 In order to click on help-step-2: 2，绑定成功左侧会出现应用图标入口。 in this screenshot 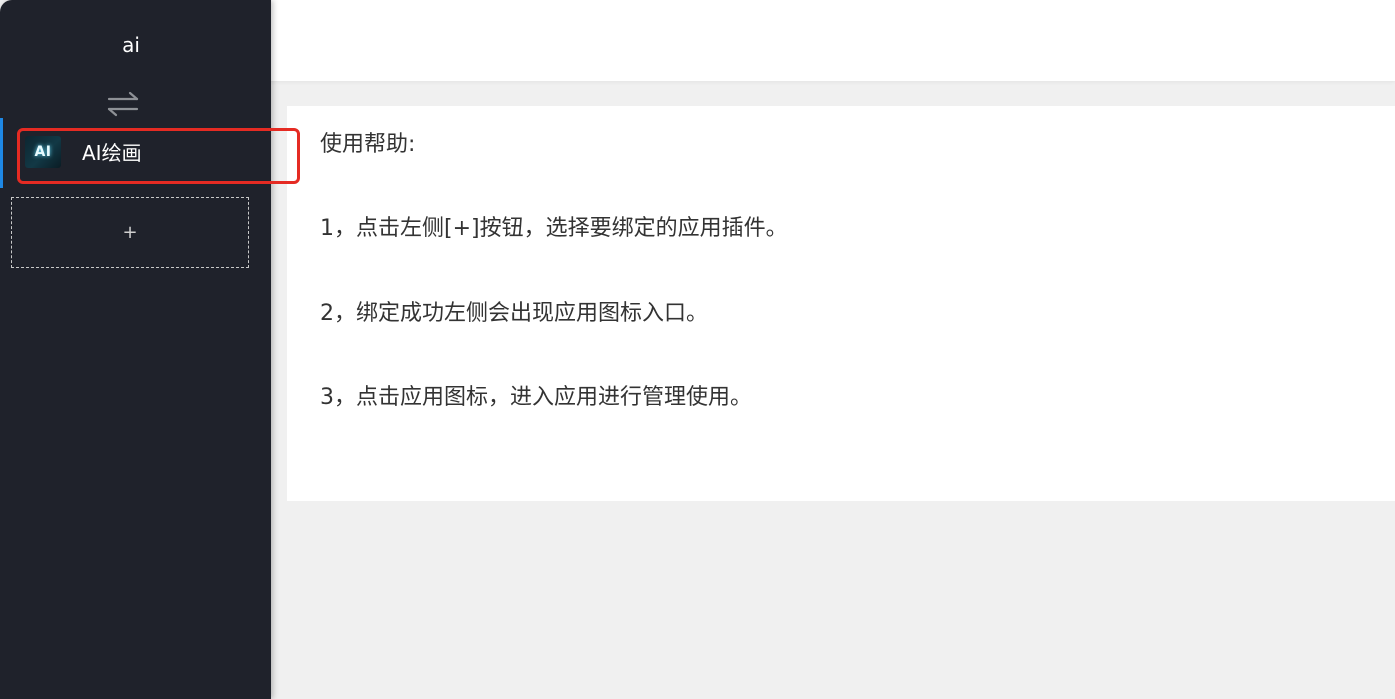, I will do `click(514, 313)`.